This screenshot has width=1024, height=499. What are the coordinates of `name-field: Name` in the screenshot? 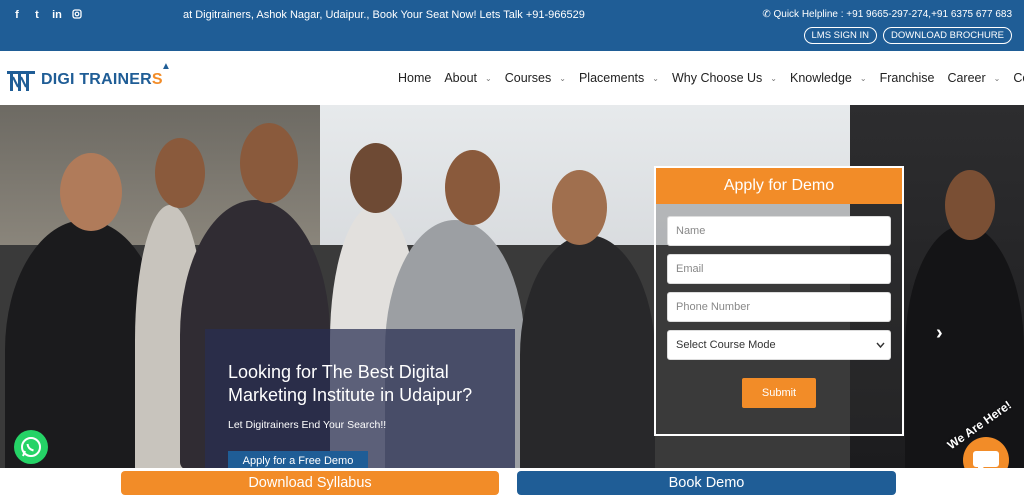 It's located at (779, 231).